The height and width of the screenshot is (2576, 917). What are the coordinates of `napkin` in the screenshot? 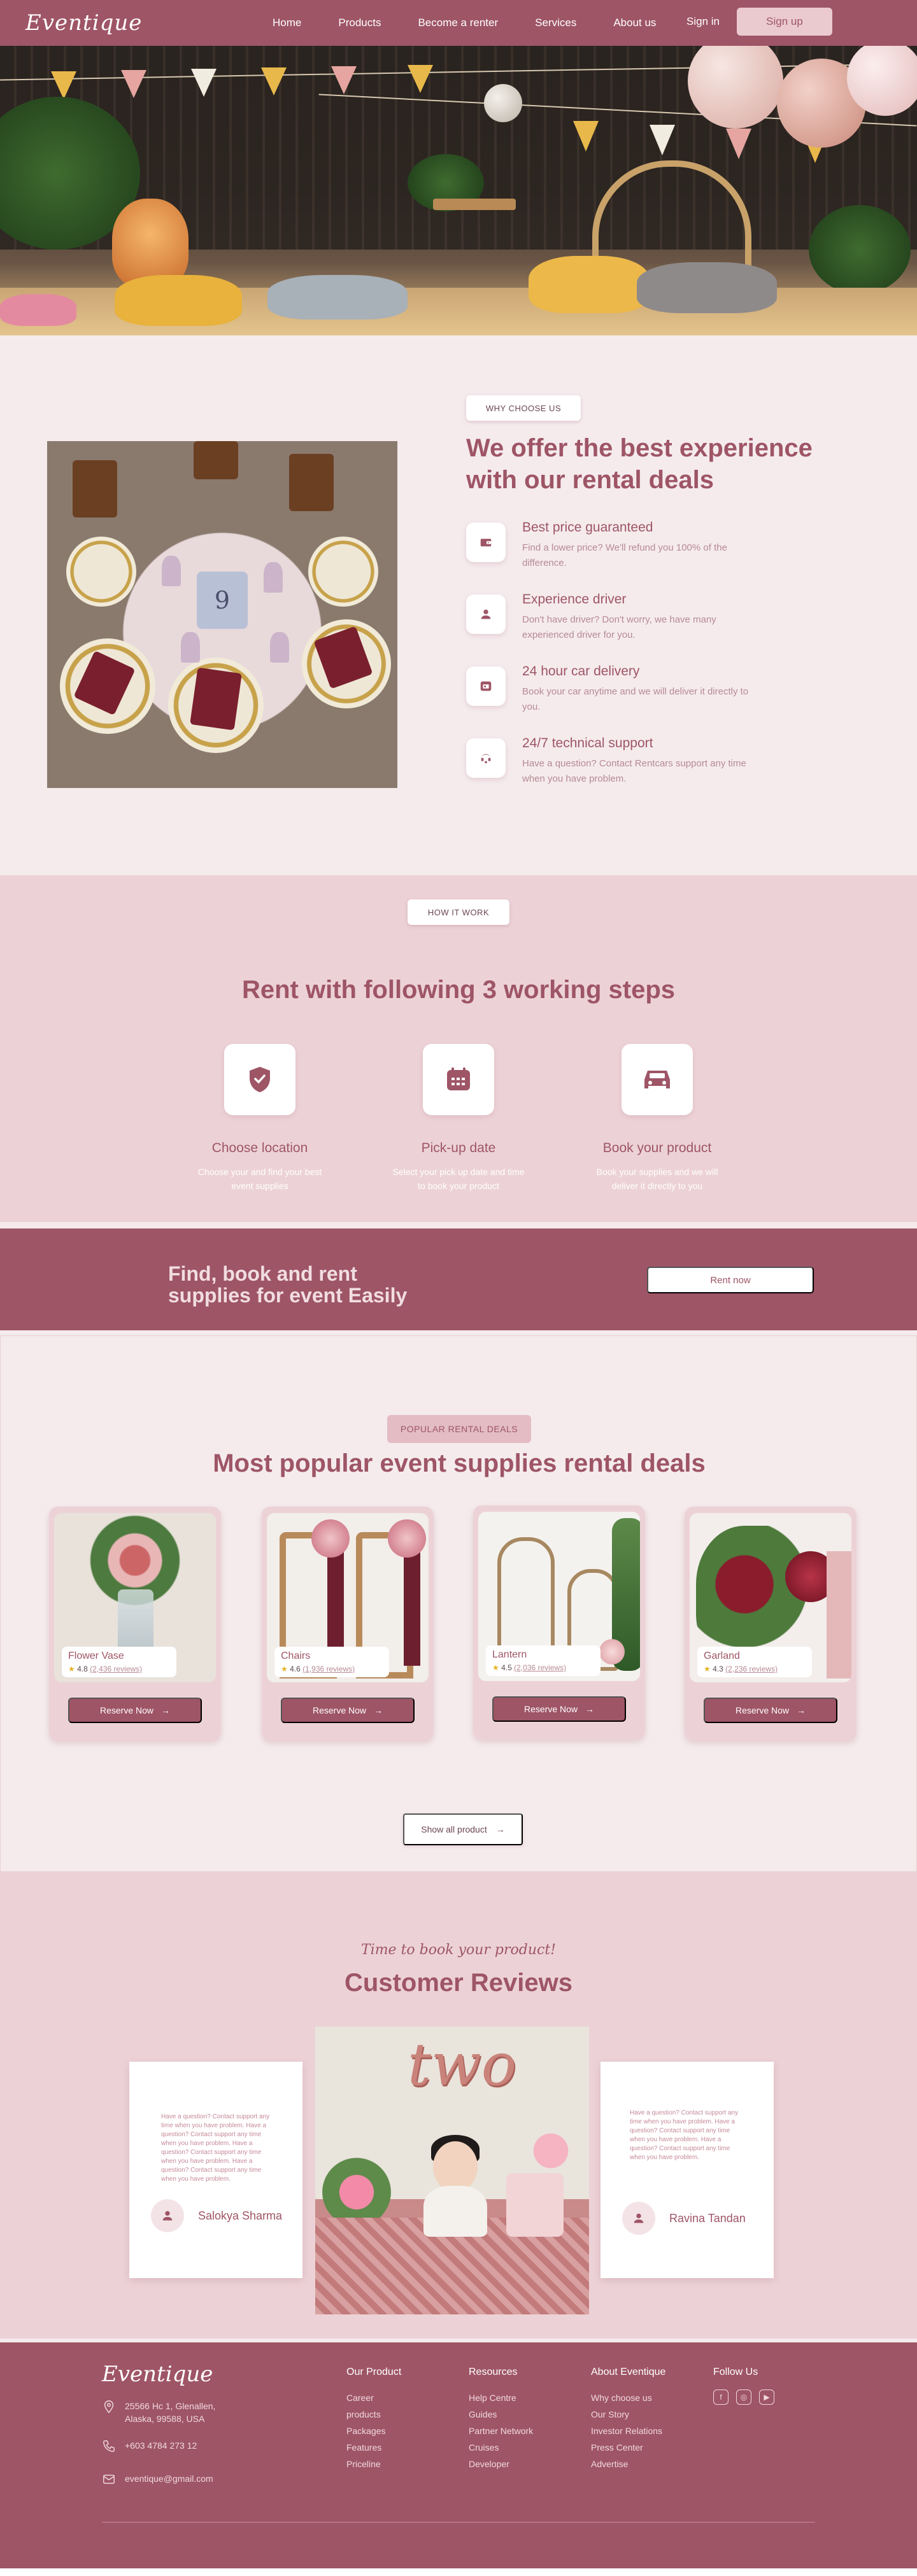 It's located at (216, 699).